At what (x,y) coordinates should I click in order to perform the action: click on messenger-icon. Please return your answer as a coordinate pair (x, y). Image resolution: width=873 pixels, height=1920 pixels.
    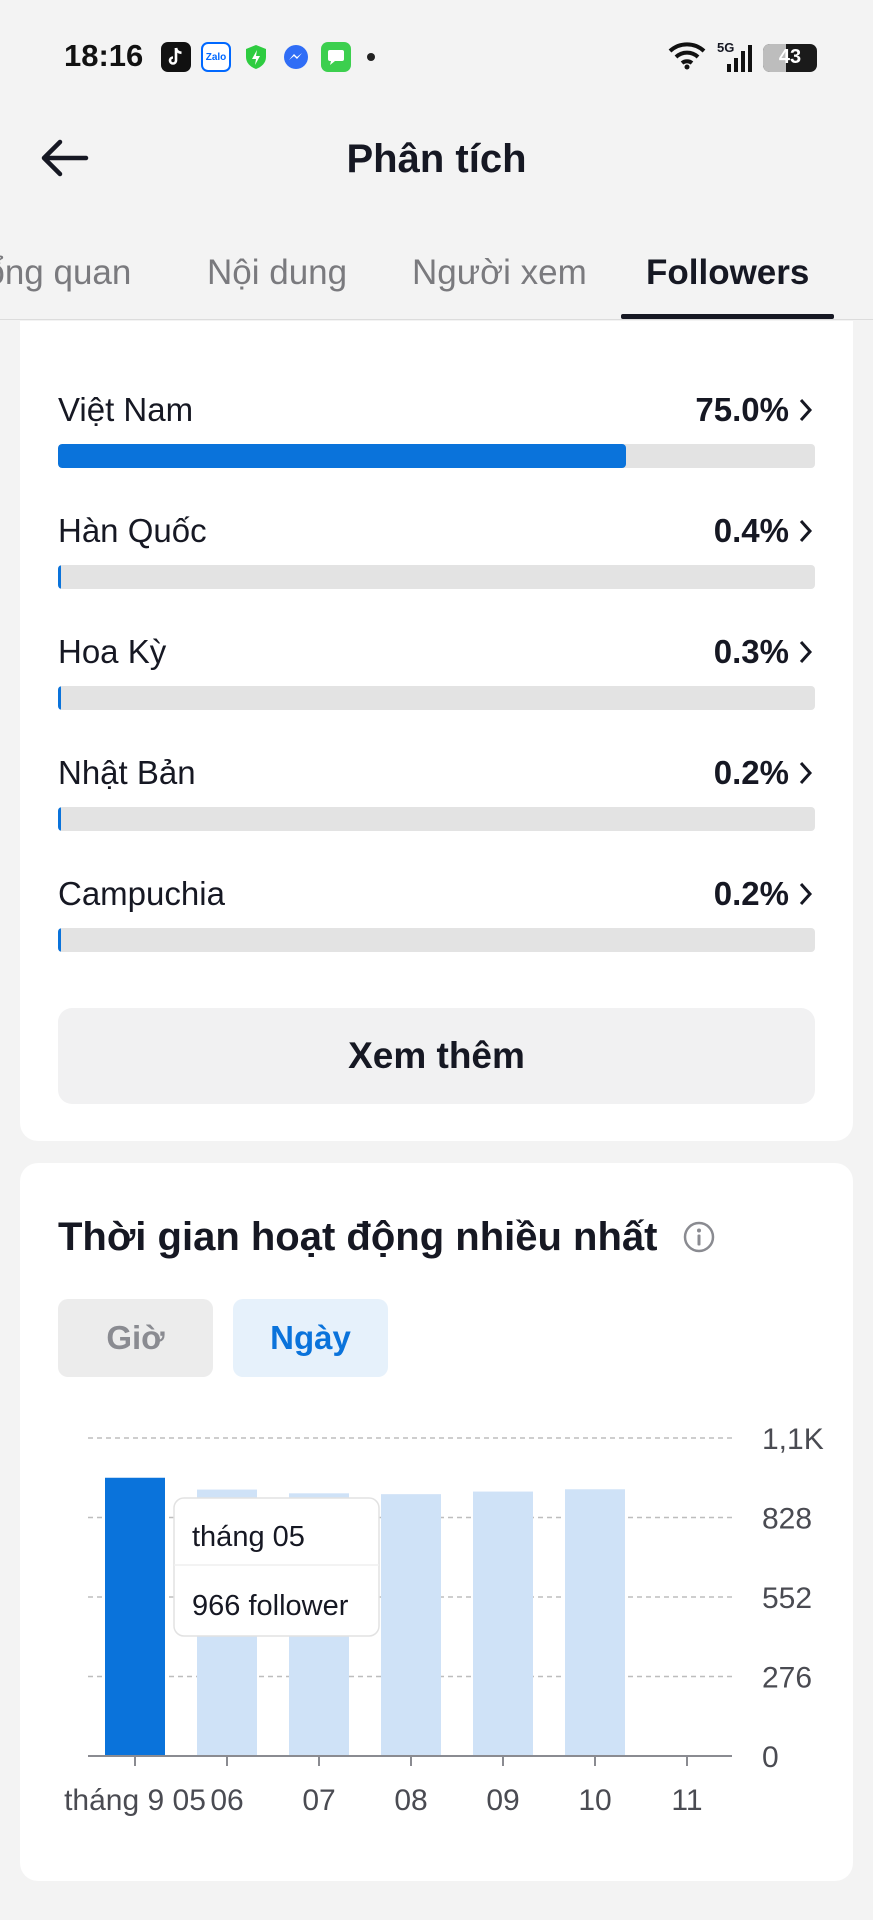
    Looking at the image, I should click on (296, 57).